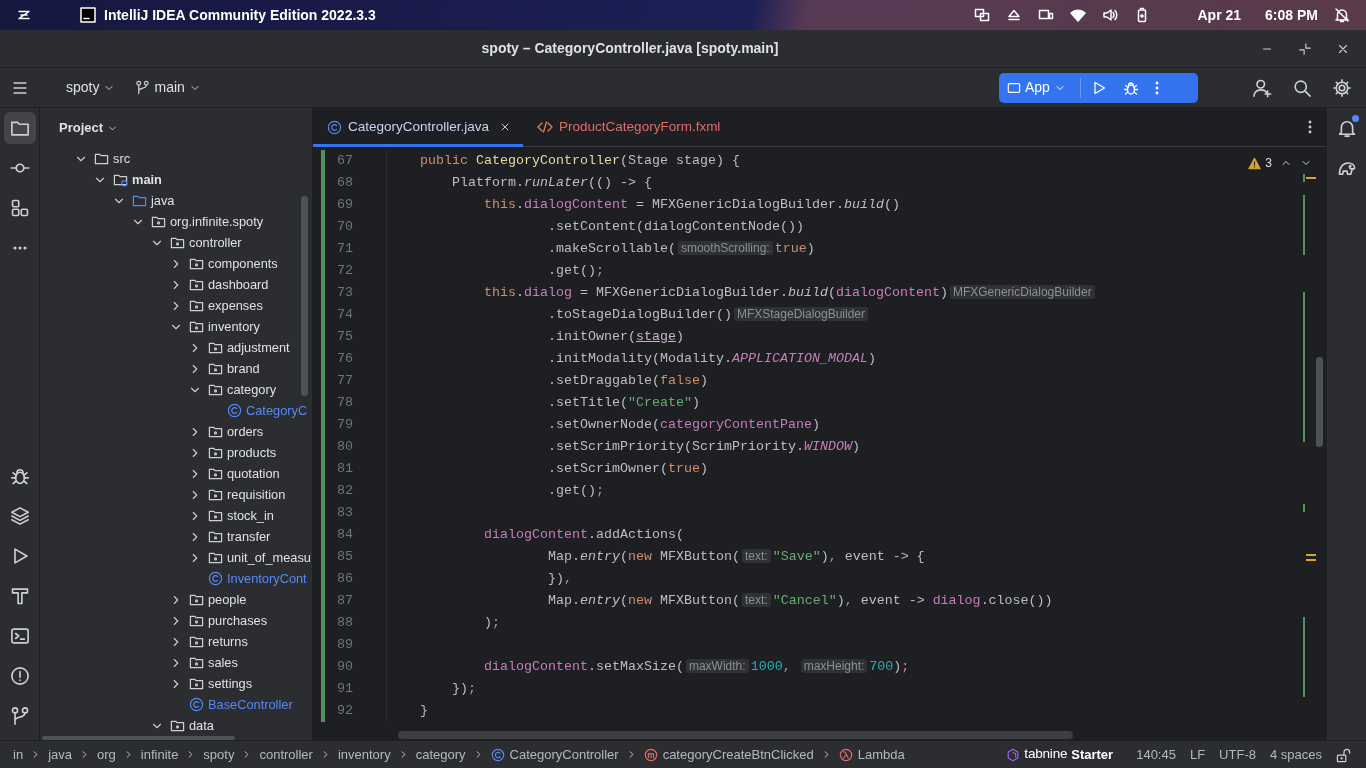 Image resolution: width=1366 pixels, height=768 pixels. I want to click on inlay-hint: MFXStageDialogBuilder, so click(800, 314).